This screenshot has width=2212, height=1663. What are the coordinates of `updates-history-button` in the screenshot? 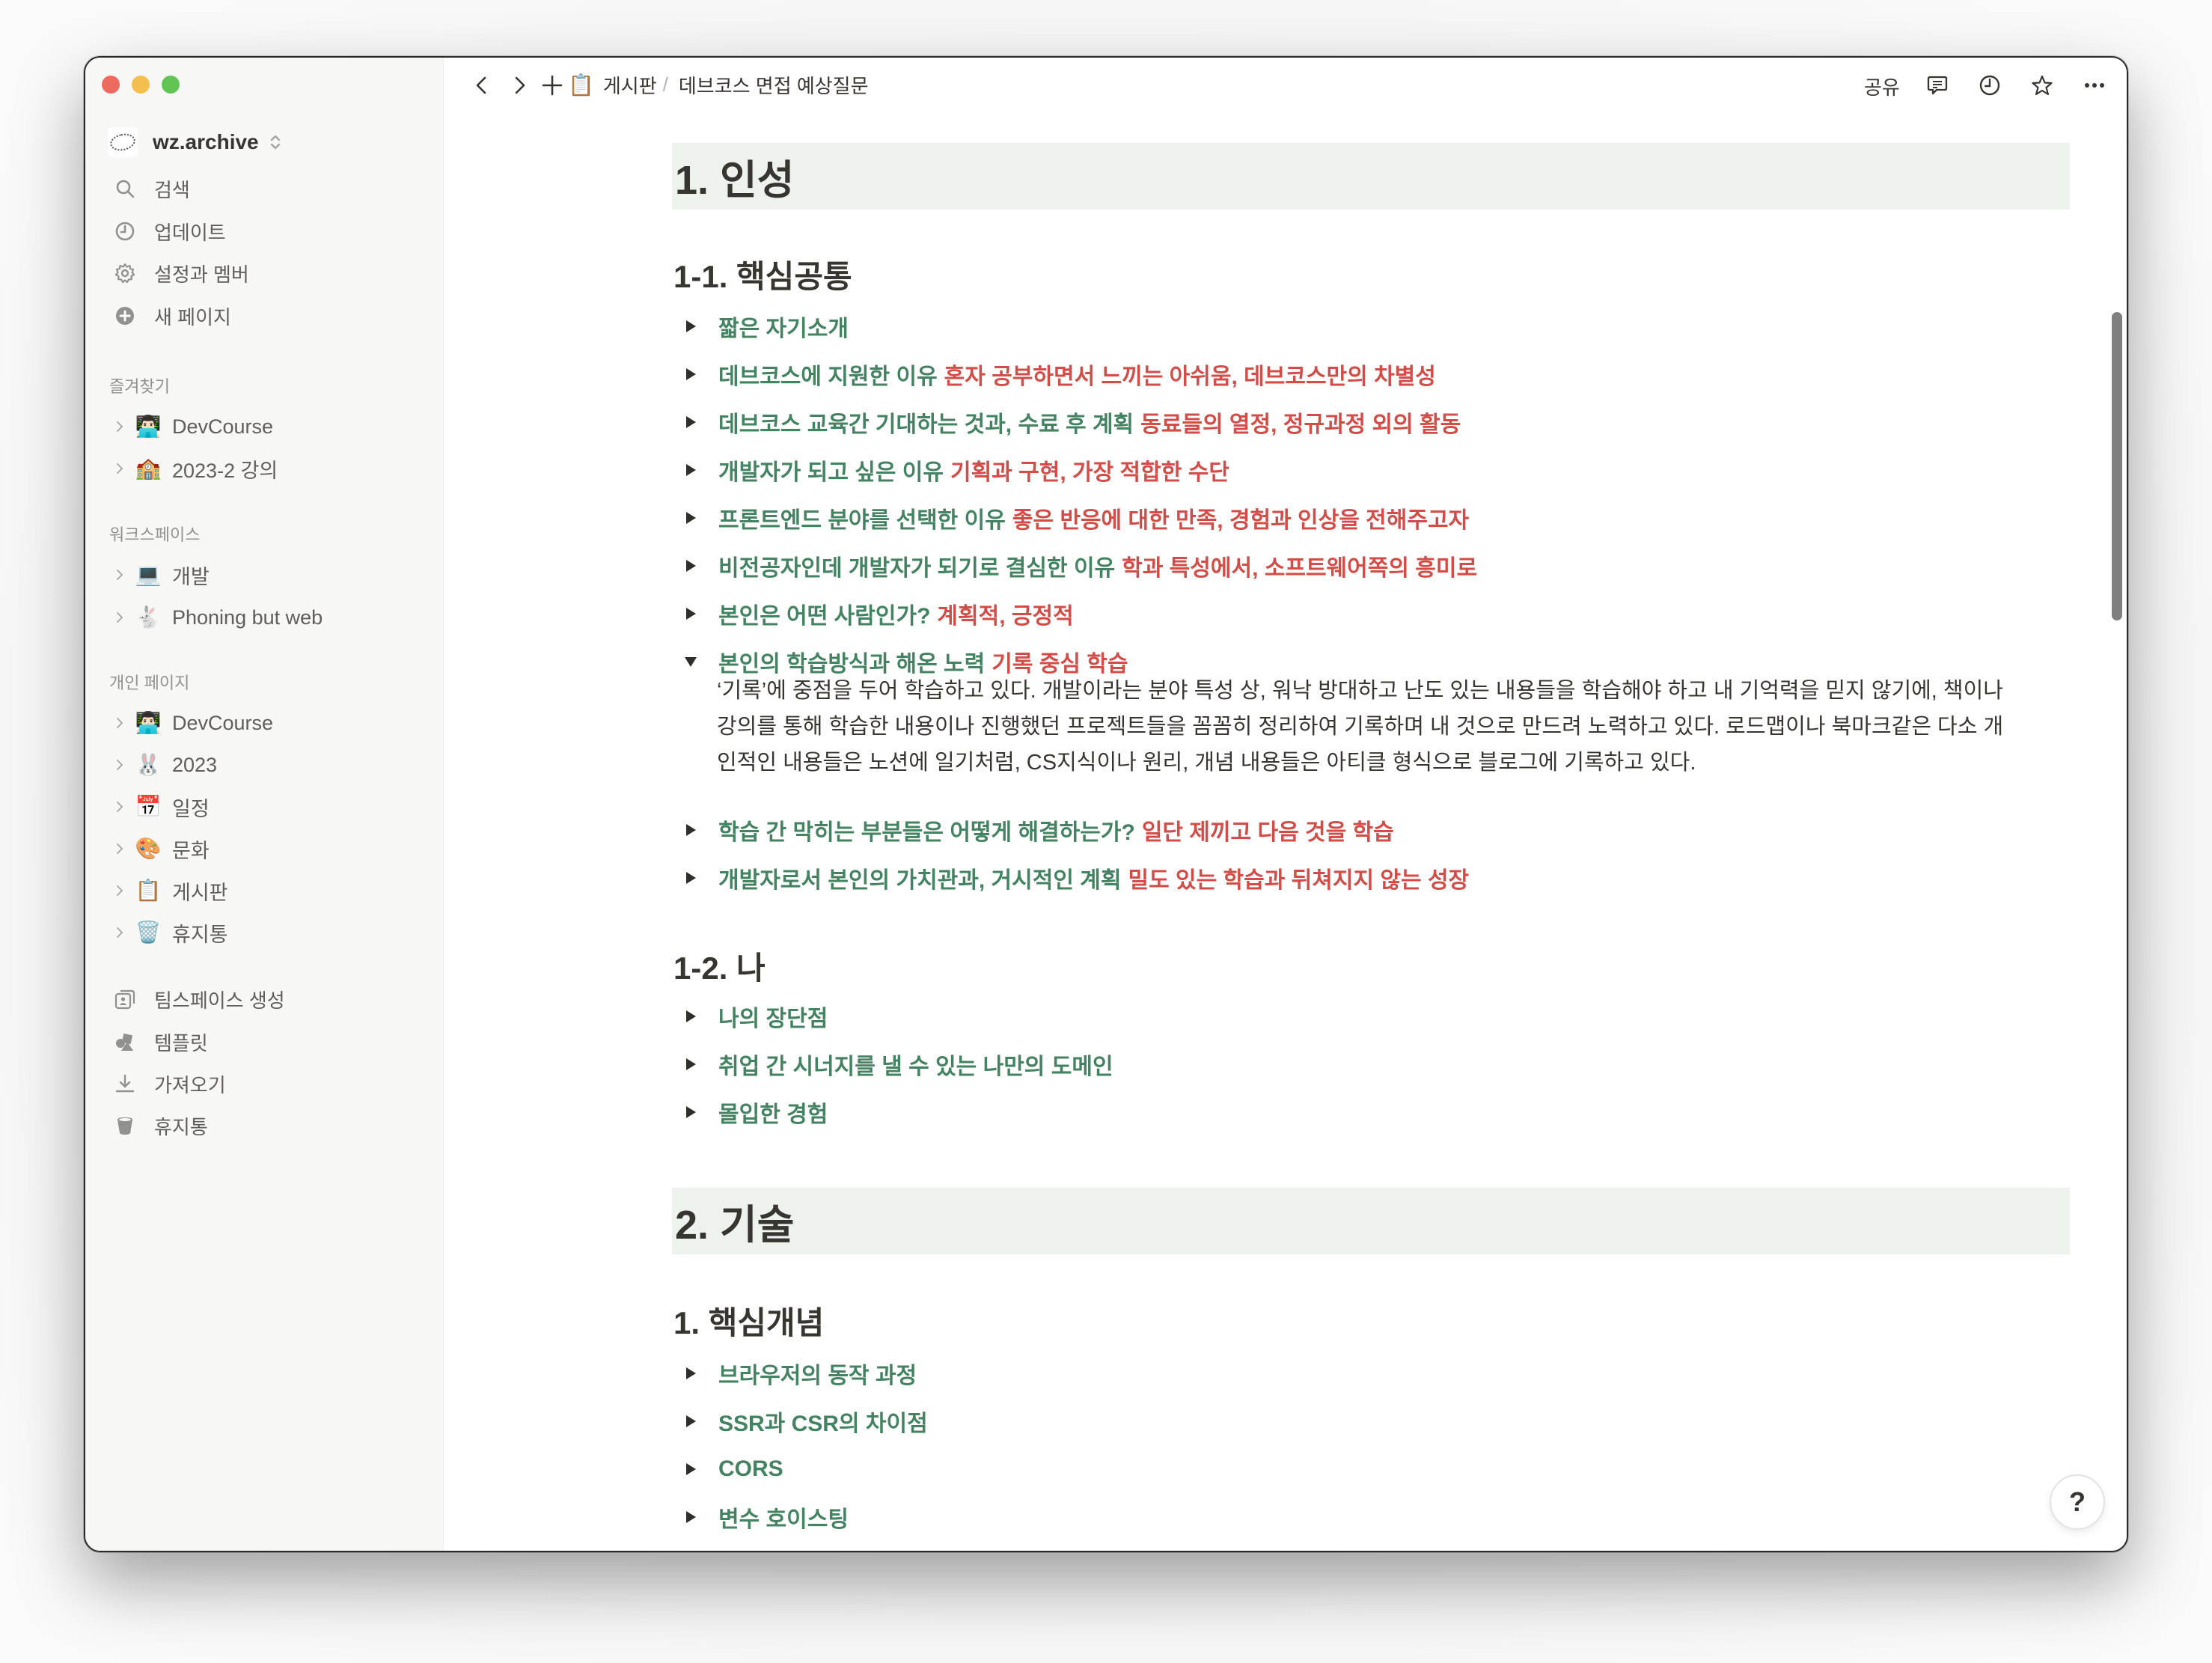 It's located at (1990, 86).